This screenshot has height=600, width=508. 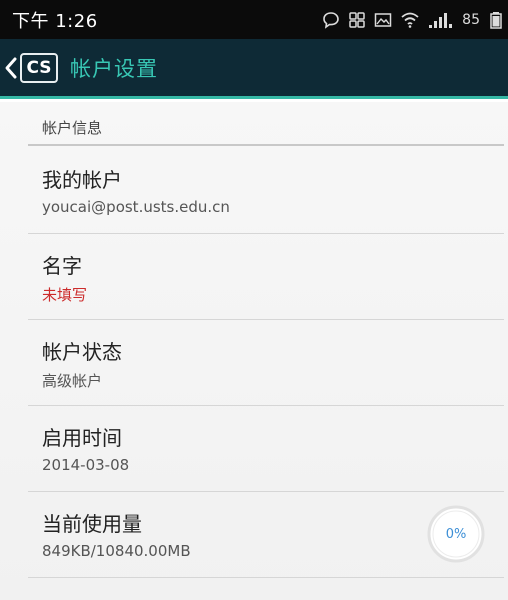 What do you see at coordinates (116, 551) in the screenshot?
I see `current-usage-value: 849KB/10840.00MB` at bounding box center [116, 551].